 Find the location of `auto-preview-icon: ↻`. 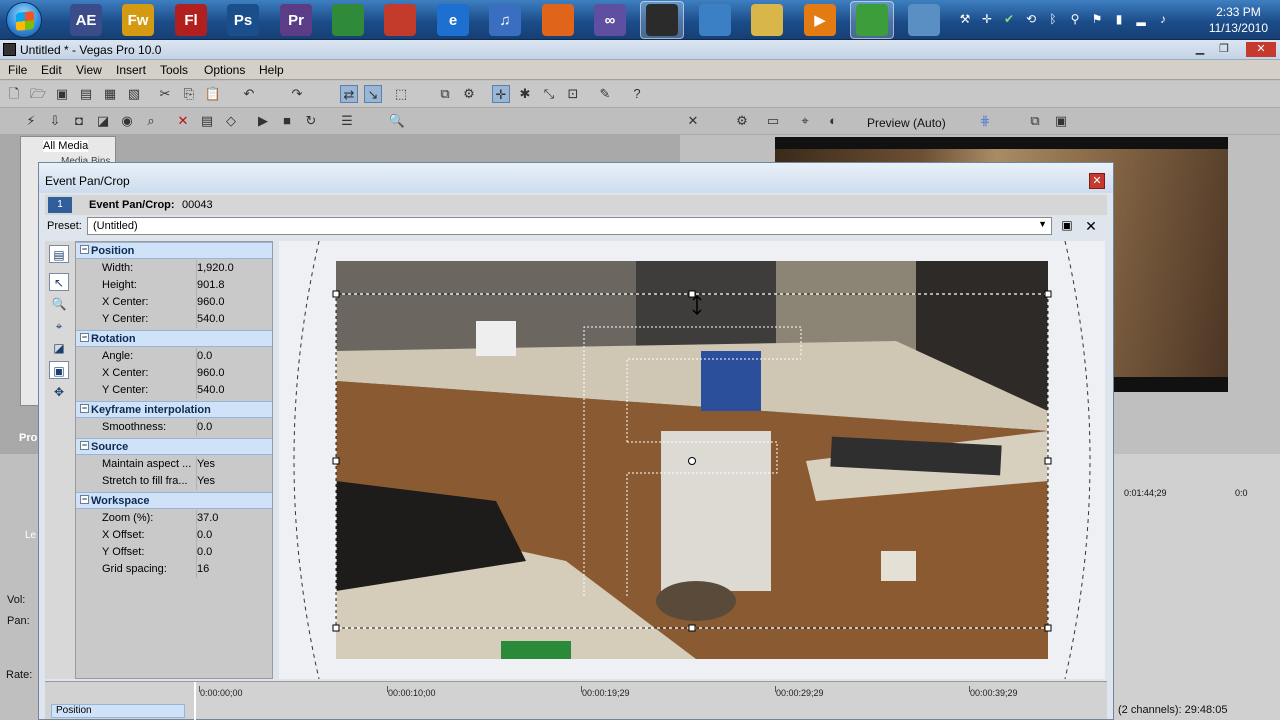

auto-preview-icon: ↻ is located at coordinates (311, 121).